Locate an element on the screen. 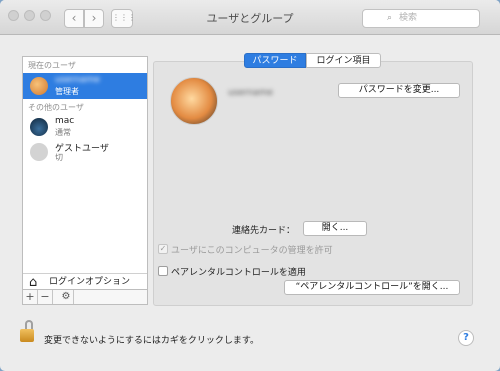  user-guest: ゲストユーザ 切 is located at coordinates (85, 152).